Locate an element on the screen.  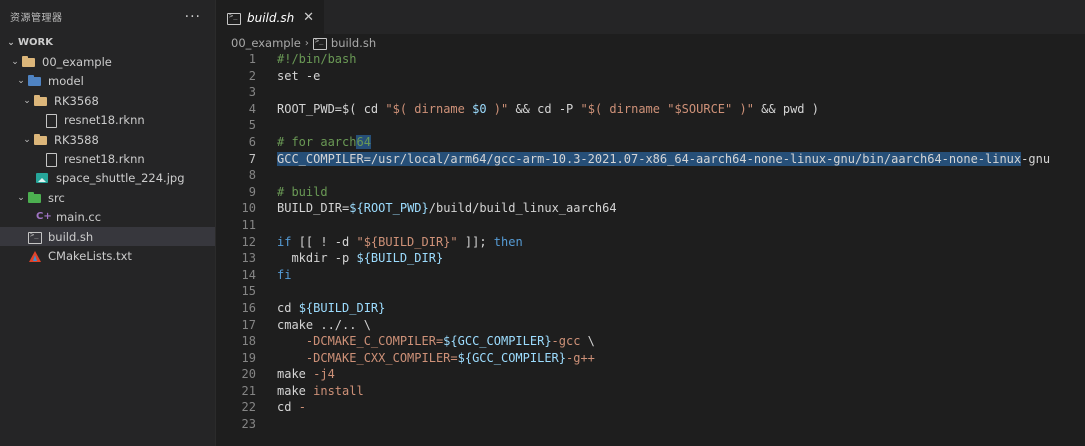
line-number: 20 is located at coordinates (248, 374).